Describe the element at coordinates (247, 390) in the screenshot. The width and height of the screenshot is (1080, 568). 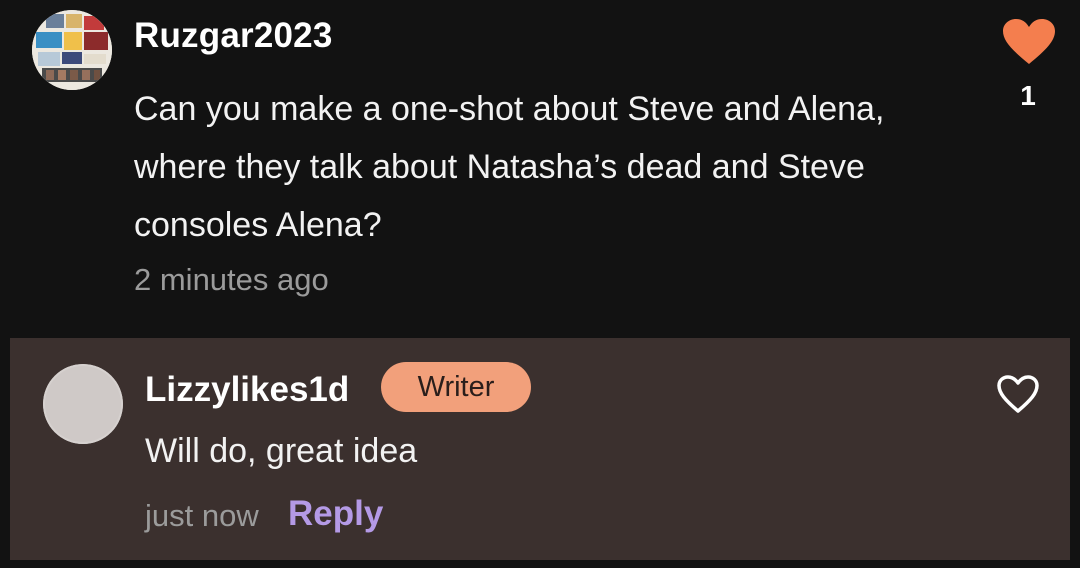
I see `reply-username: Lizzylikes1d` at that location.